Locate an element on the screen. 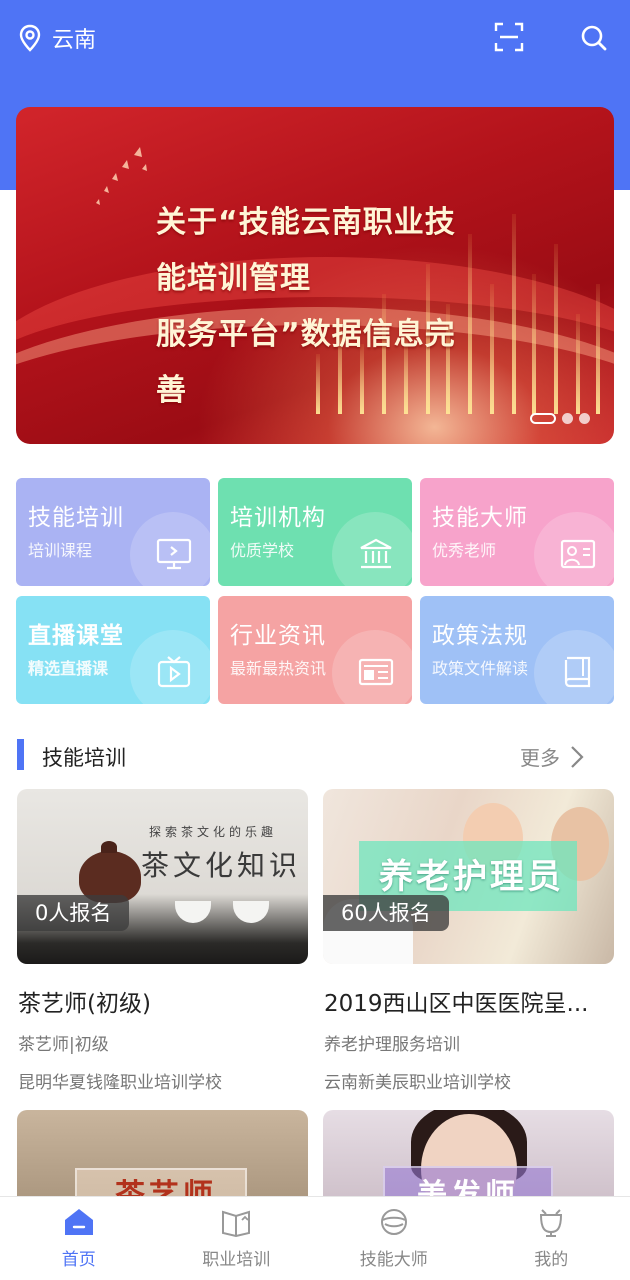 The width and height of the screenshot is (630, 1280). bottom-nav: 首页 职业培训 技能大师 我的 is located at coordinates (315, 1238).